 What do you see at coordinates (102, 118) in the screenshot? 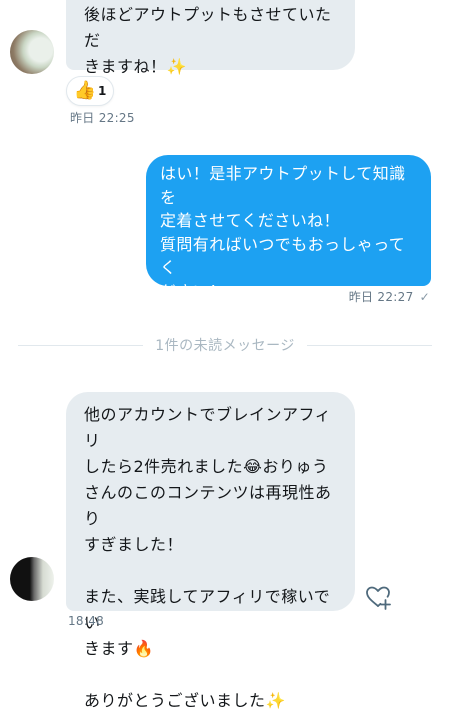
I see `message-timestamp: 昨日 22:25` at bounding box center [102, 118].